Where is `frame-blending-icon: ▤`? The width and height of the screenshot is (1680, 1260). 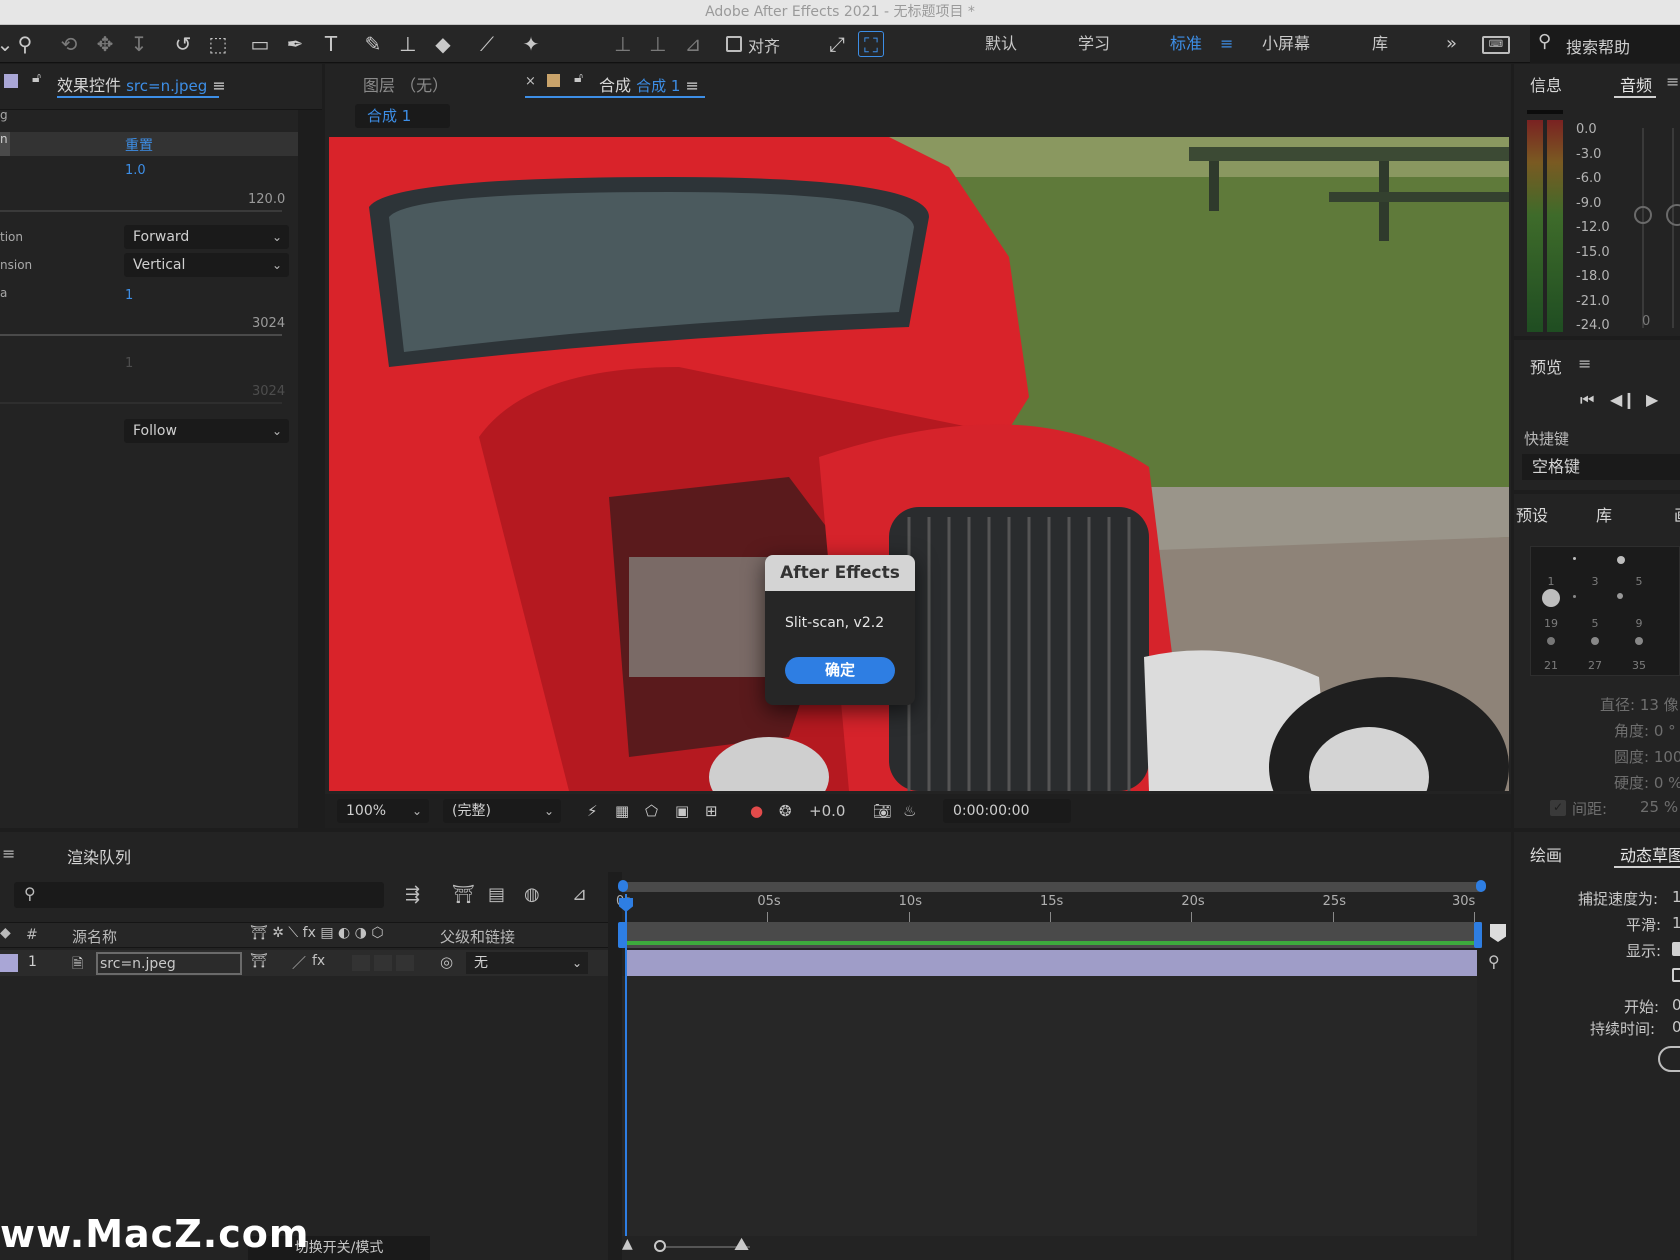
frame-blending-icon: ▤ is located at coordinates (496, 894).